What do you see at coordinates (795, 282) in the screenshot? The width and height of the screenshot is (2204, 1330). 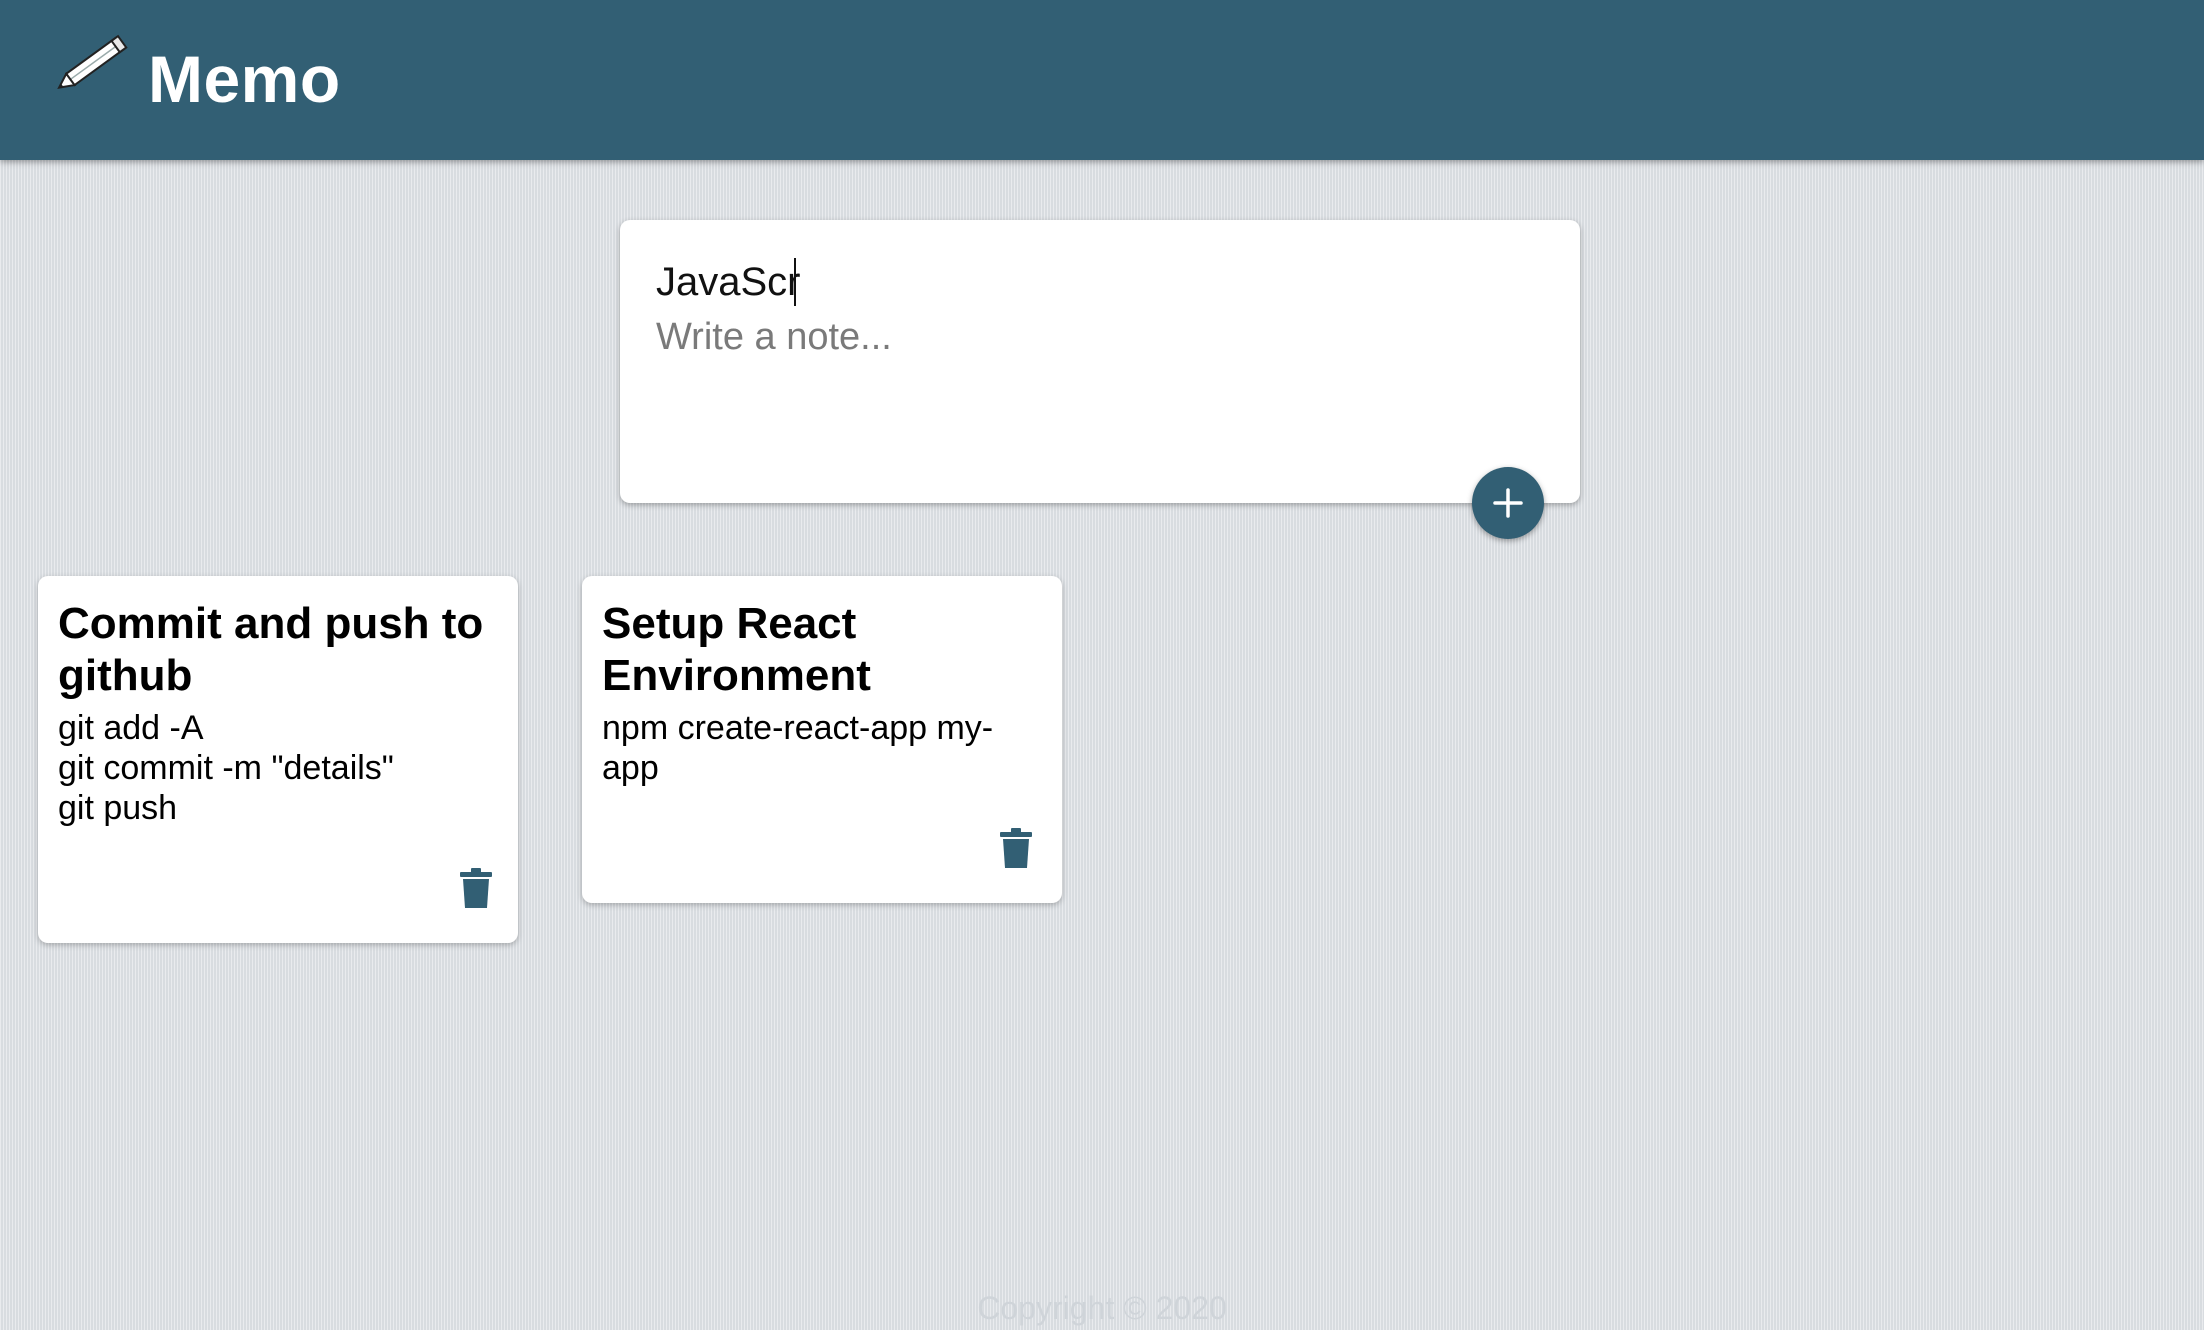 I see `text-caret` at bounding box center [795, 282].